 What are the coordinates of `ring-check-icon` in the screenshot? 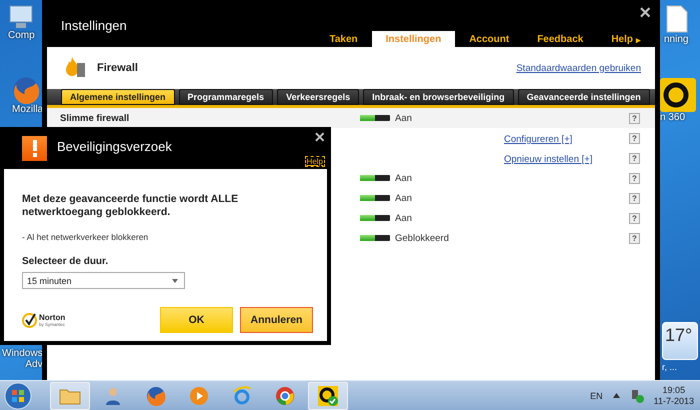 It's located at (328, 395).